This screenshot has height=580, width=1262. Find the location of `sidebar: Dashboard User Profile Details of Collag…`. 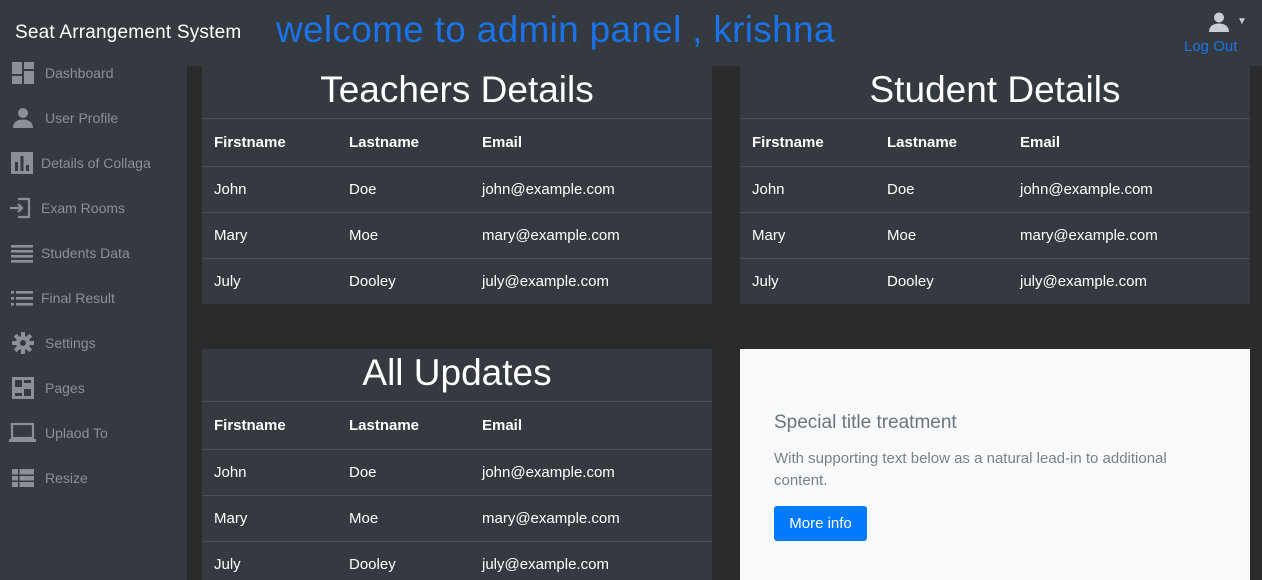

sidebar: Dashboard User Profile Details of Collag… is located at coordinates (93, 321).